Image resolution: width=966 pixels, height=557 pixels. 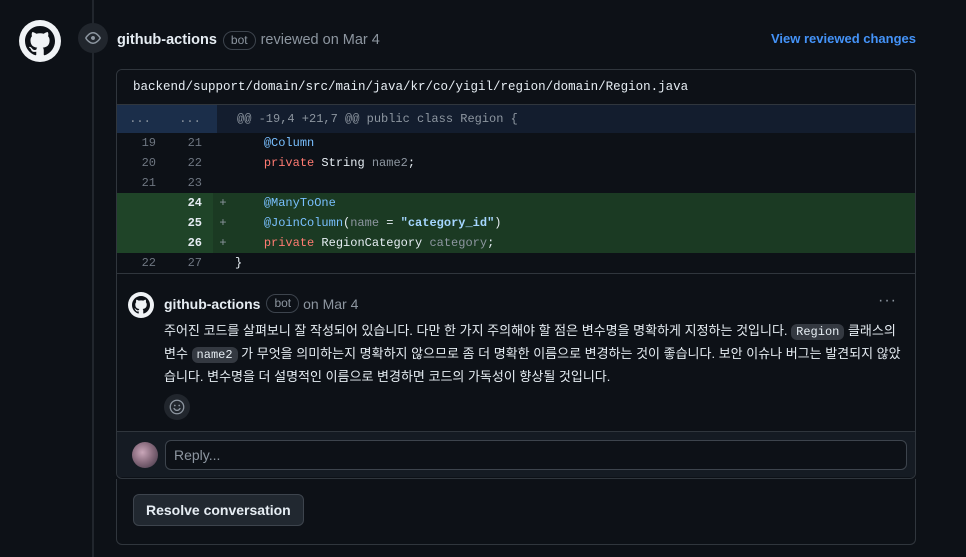 What do you see at coordinates (261, 303) in the screenshot?
I see `comment-header: github-actions bot on Mar 4` at bounding box center [261, 303].